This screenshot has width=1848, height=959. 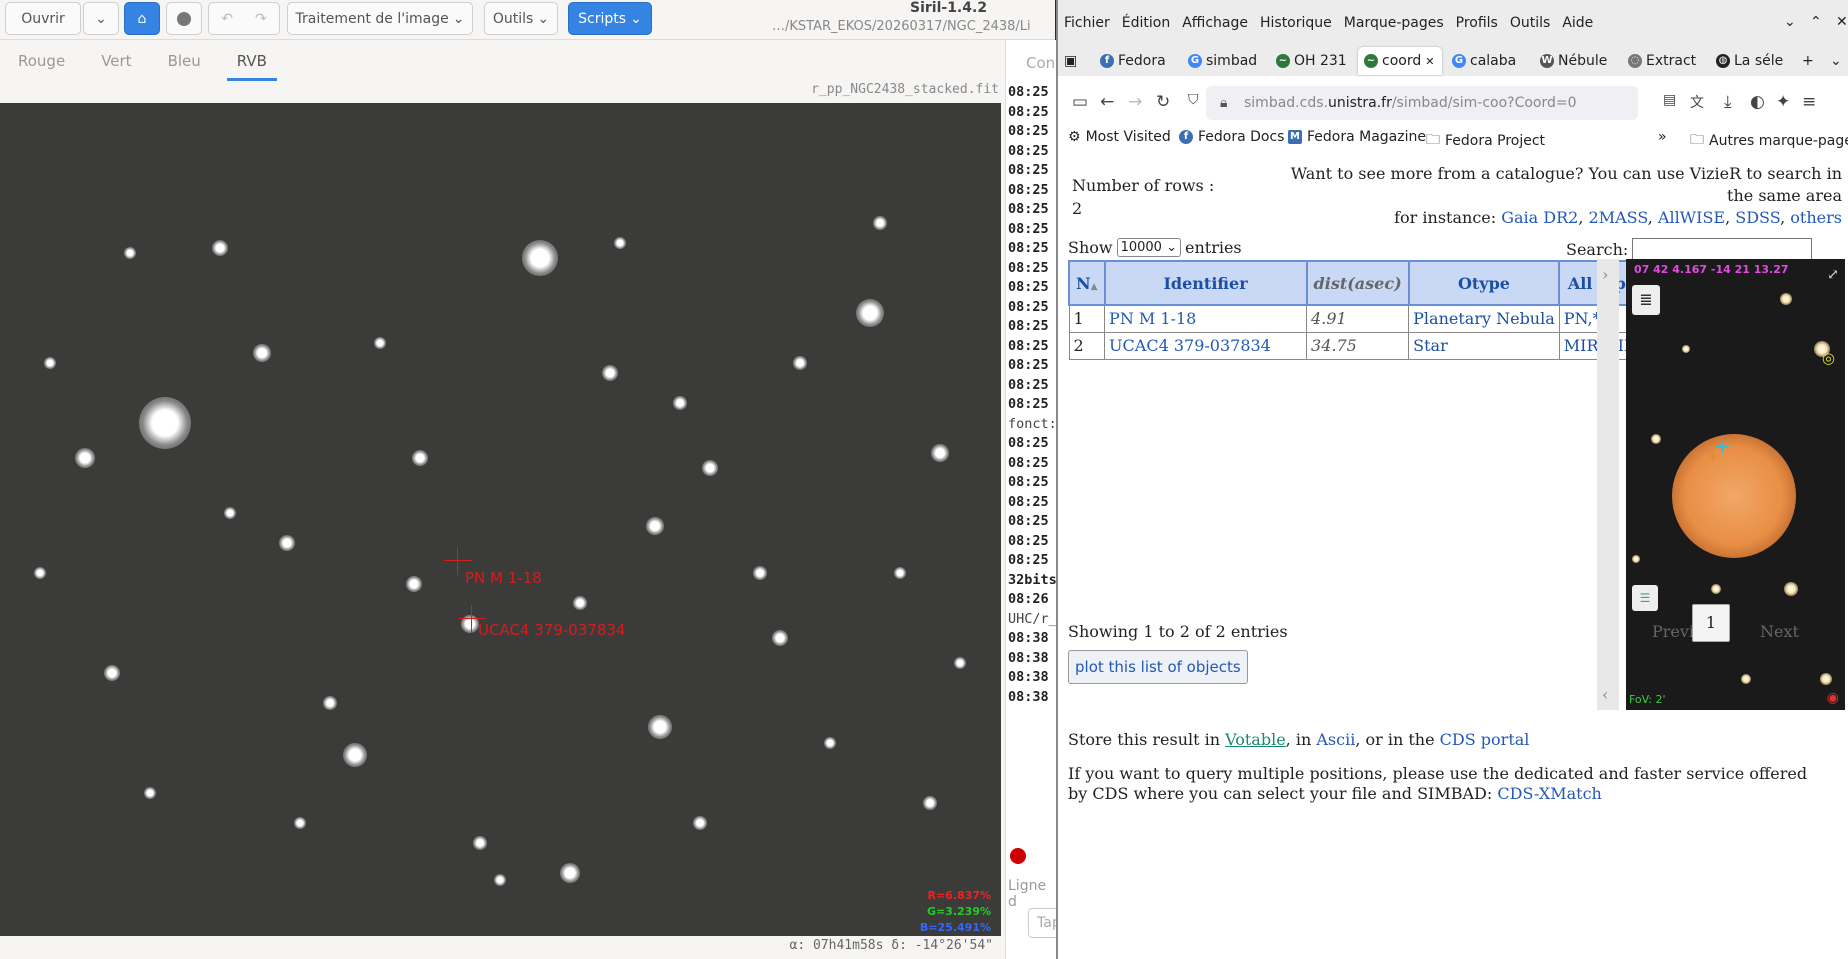 What do you see at coordinates (1255, 739) in the screenshot?
I see `votable-link: Votable` at bounding box center [1255, 739].